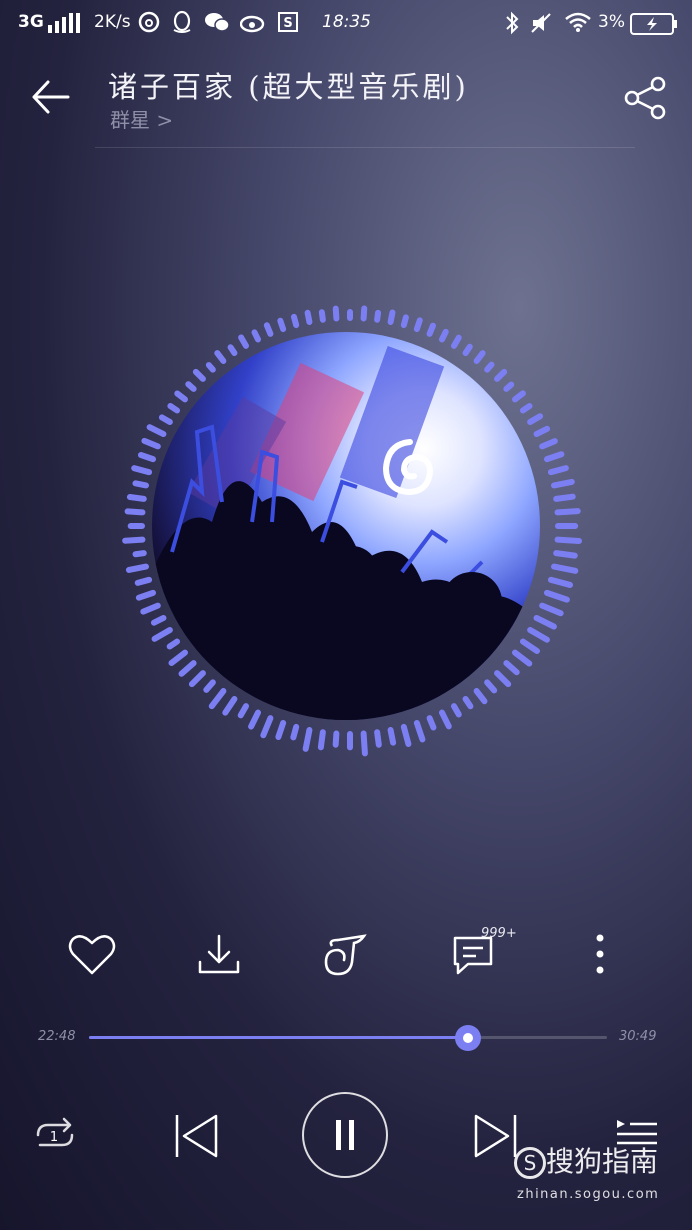 The image size is (692, 1230). What do you see at coordinates (365, 147) in the screenshot?
I see `header-divider` at bounding box center [365, 147].